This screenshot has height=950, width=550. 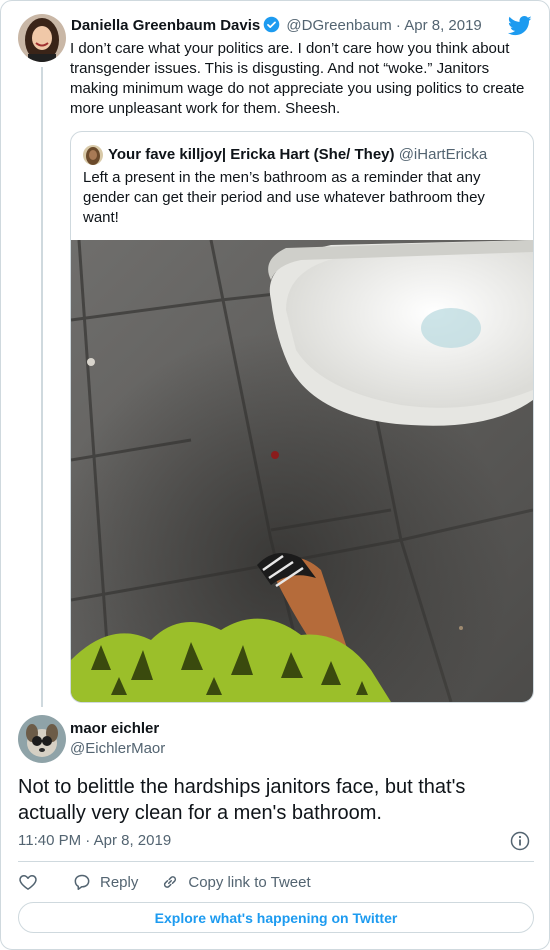 What do you see at coordinates (443, 154) in the screenshot?
I see `quote-author-handle: @iHartEricka` at bounding box center [443, 154].